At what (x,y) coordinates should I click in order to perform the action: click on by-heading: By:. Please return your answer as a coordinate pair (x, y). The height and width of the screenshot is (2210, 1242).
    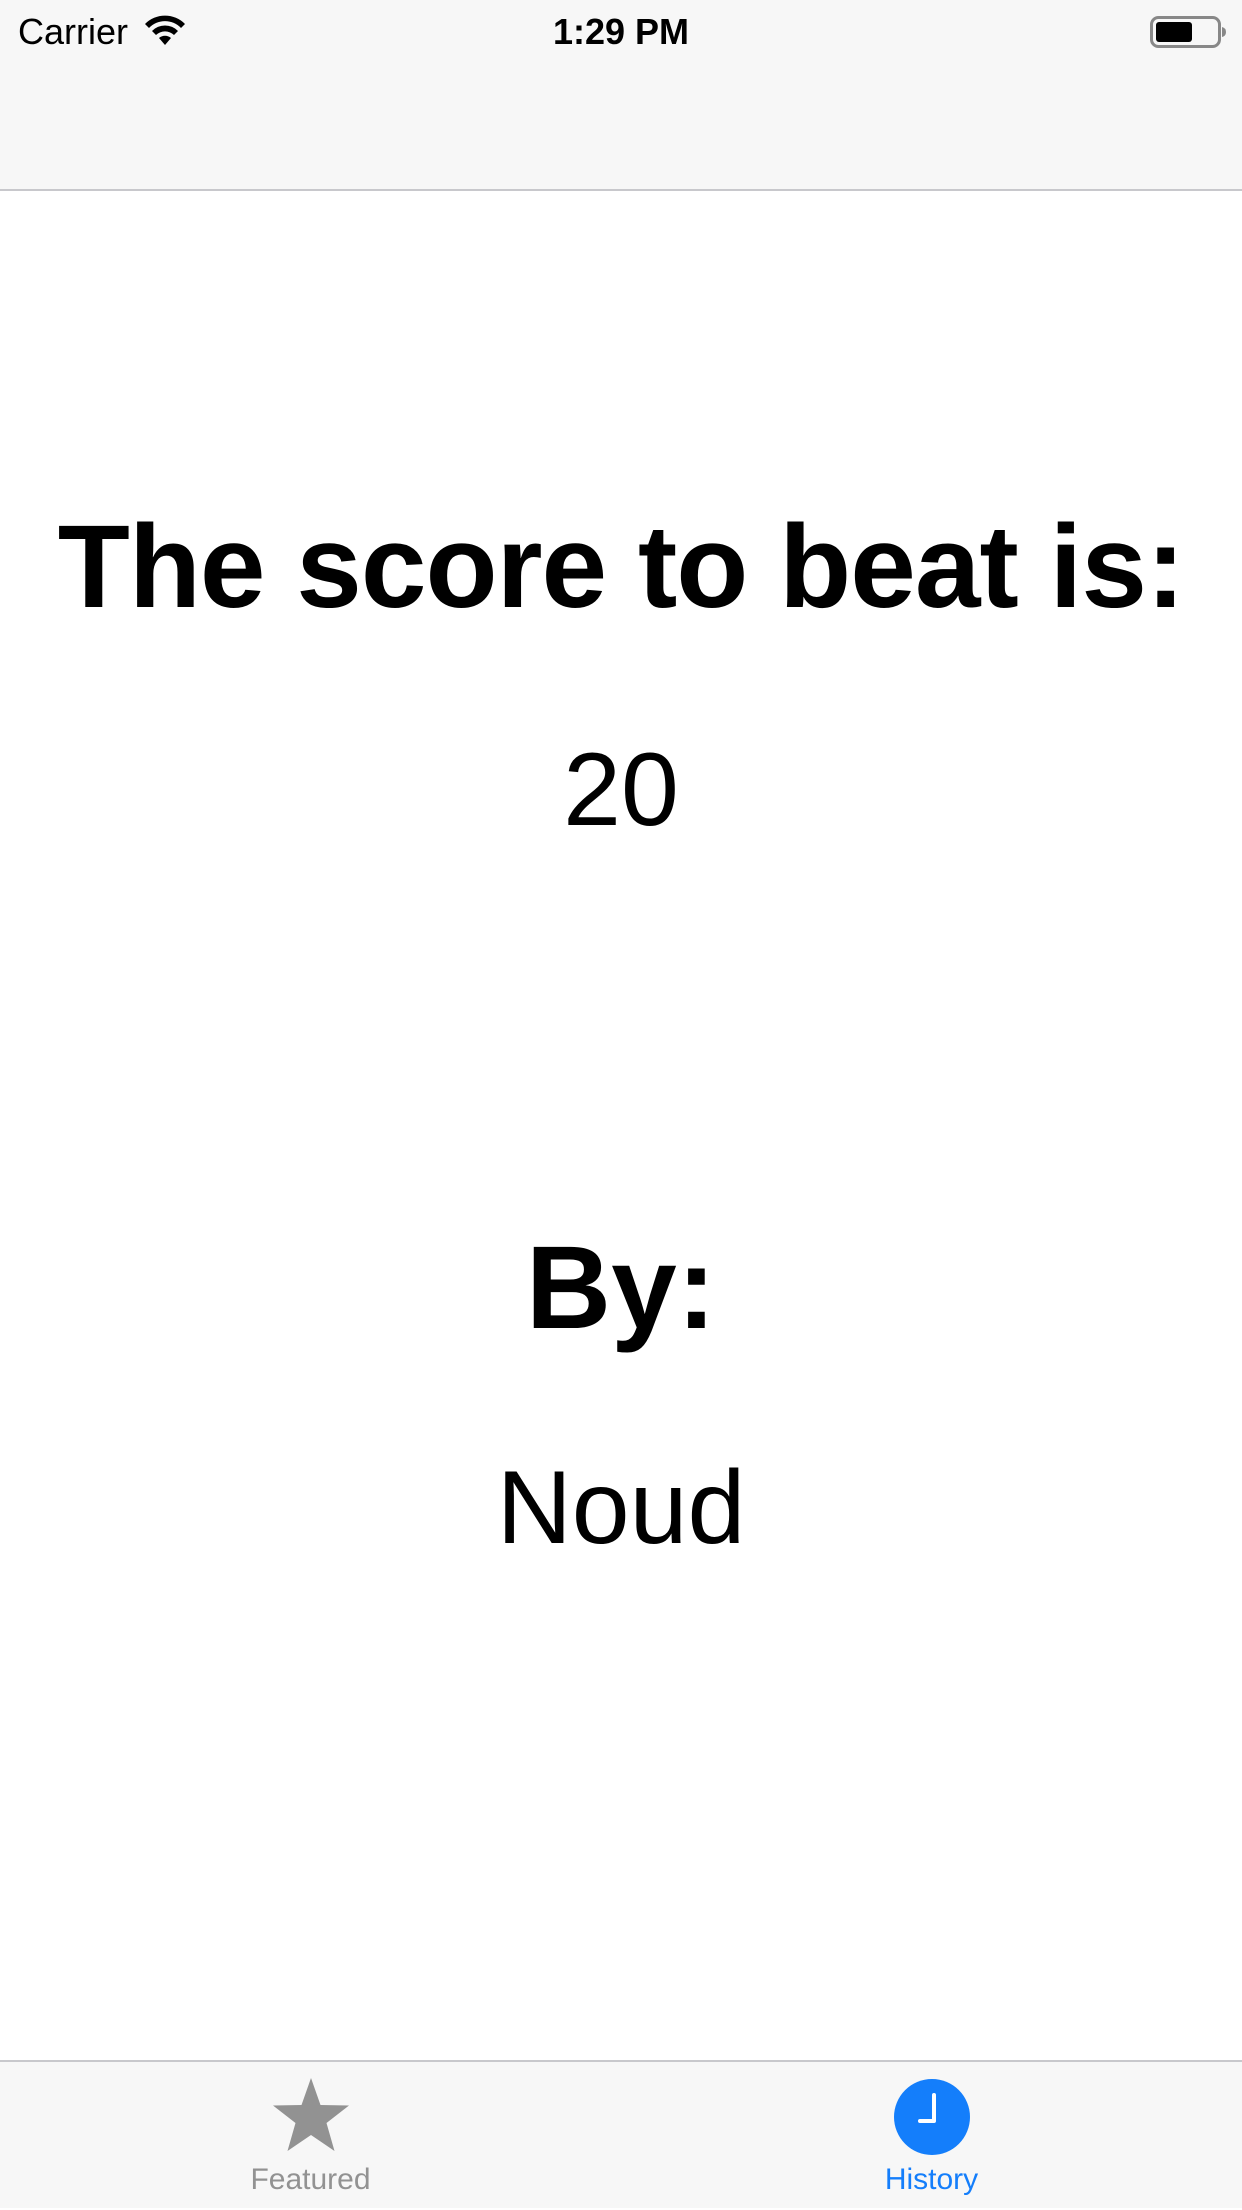
    Looking at the image, I should click on (621, 1288).